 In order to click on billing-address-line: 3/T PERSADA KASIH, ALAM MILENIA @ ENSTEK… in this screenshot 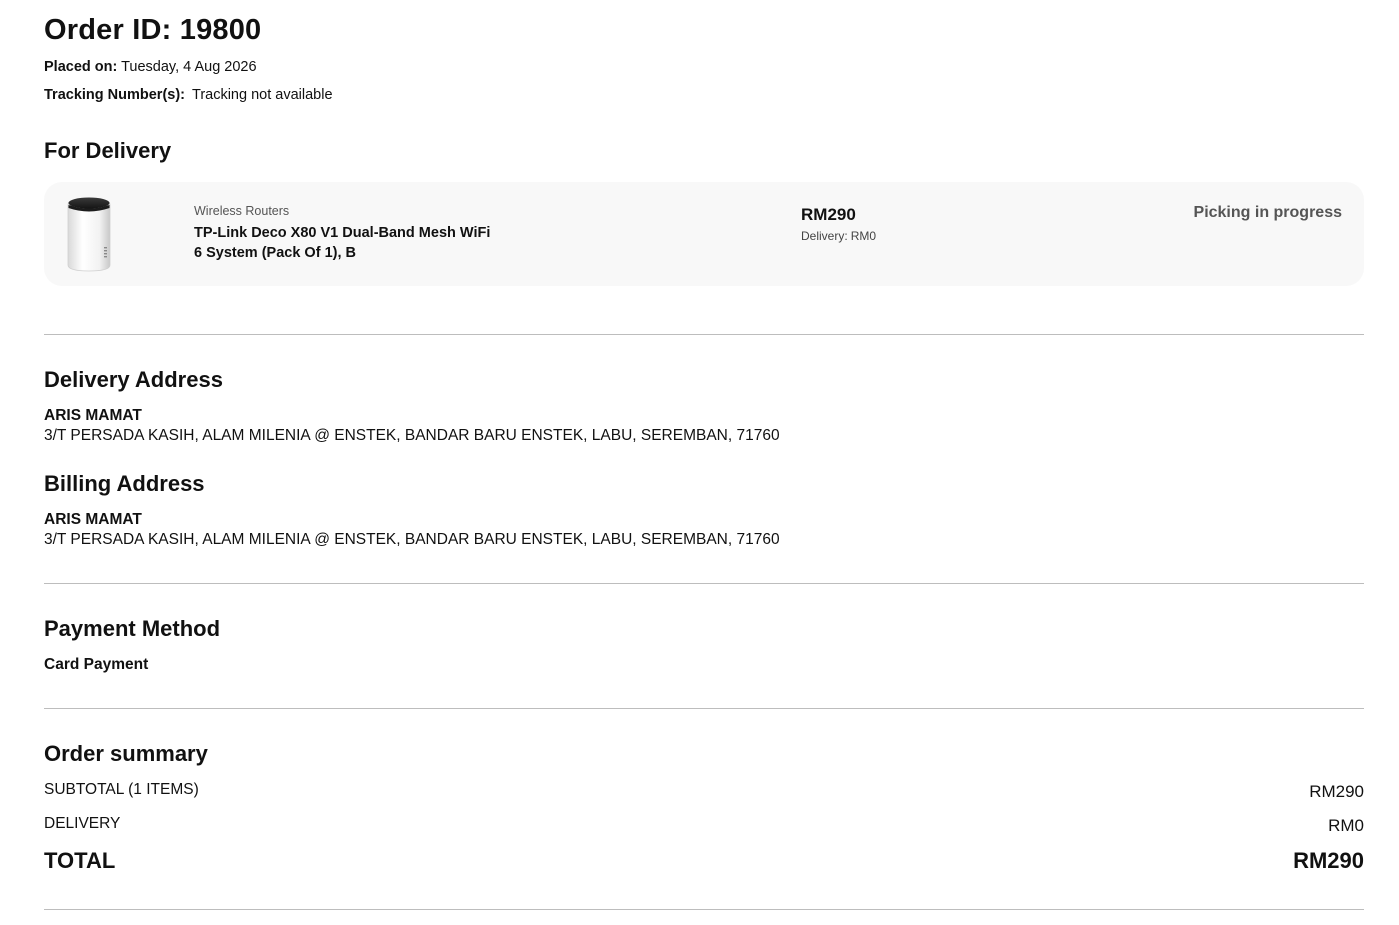, I will do `click(412, 539)`.